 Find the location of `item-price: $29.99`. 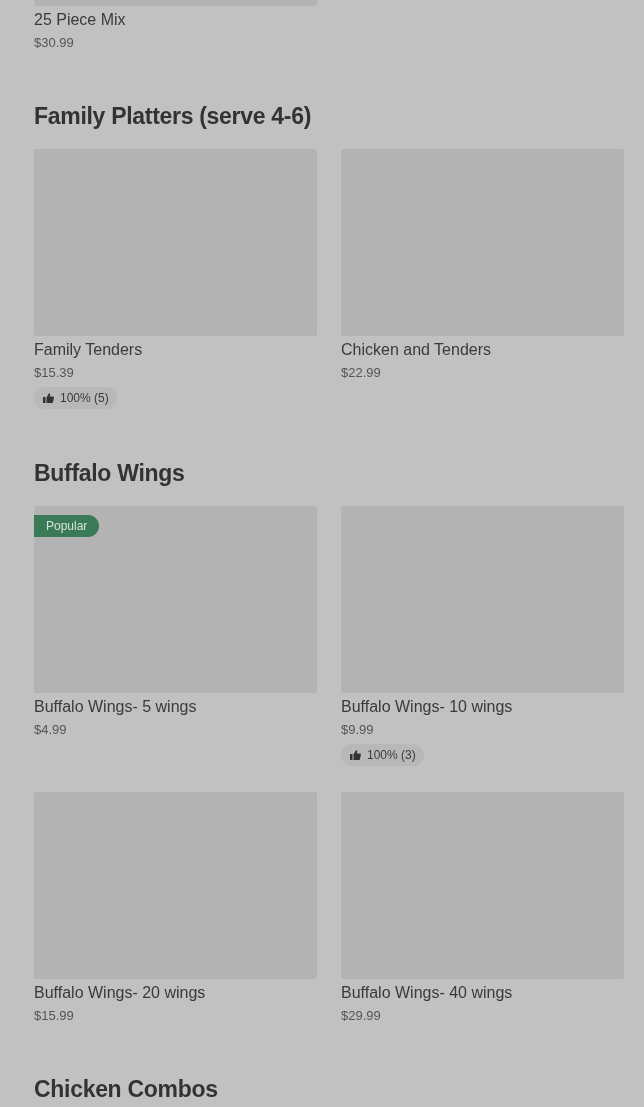

item-price: $29.99 is located at coordinates (361, 1016).